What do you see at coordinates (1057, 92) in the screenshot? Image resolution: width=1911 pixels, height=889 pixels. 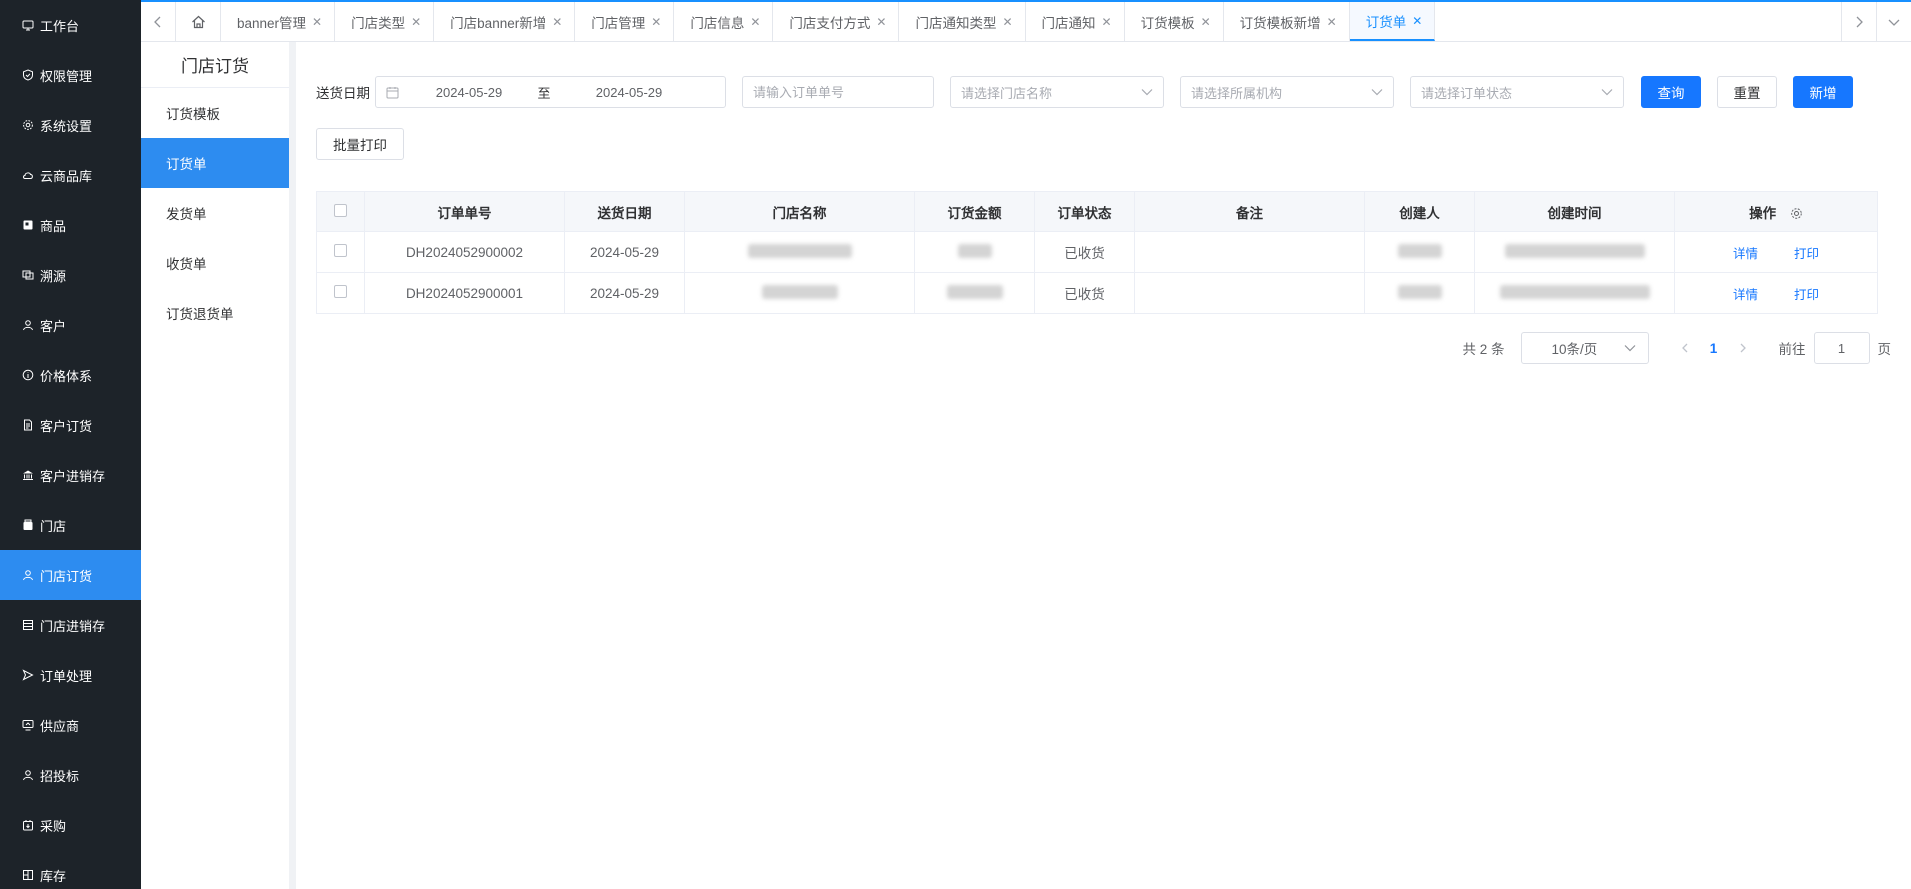 I see `store-name-select: 请选择门店名称` at bounding box center [1057, 92].